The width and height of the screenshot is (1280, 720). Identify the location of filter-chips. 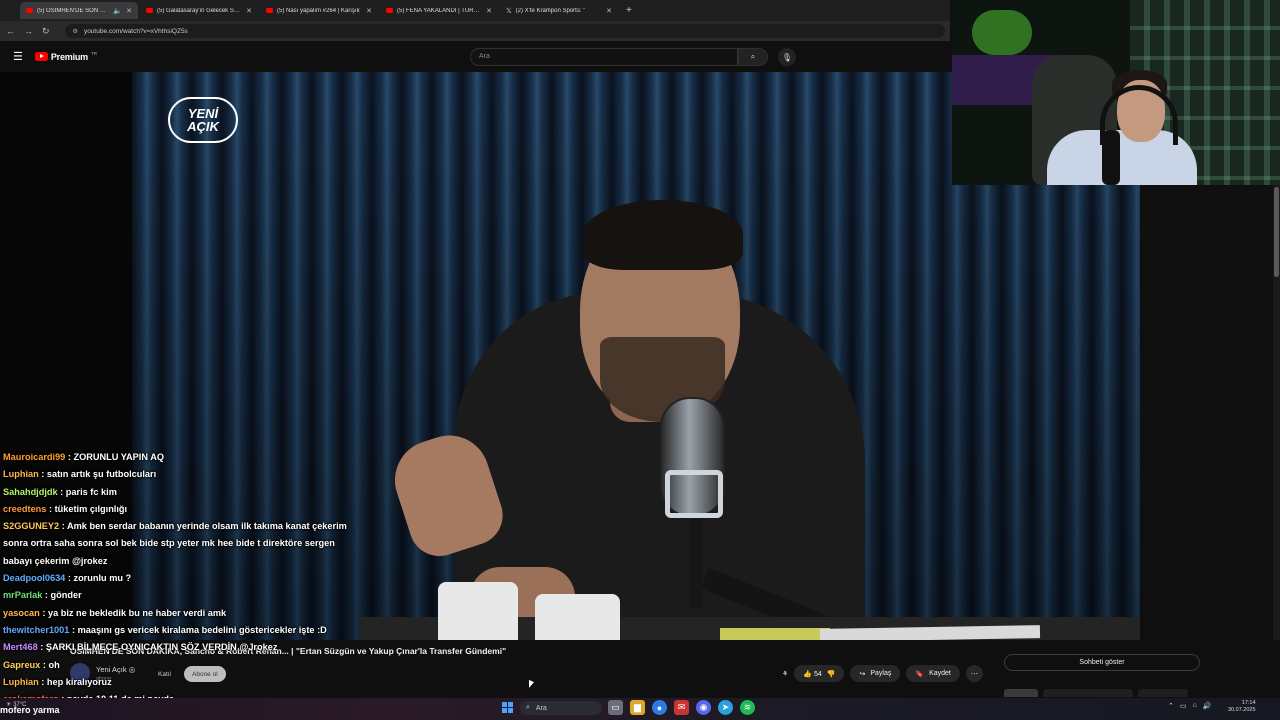
(1096, 693).